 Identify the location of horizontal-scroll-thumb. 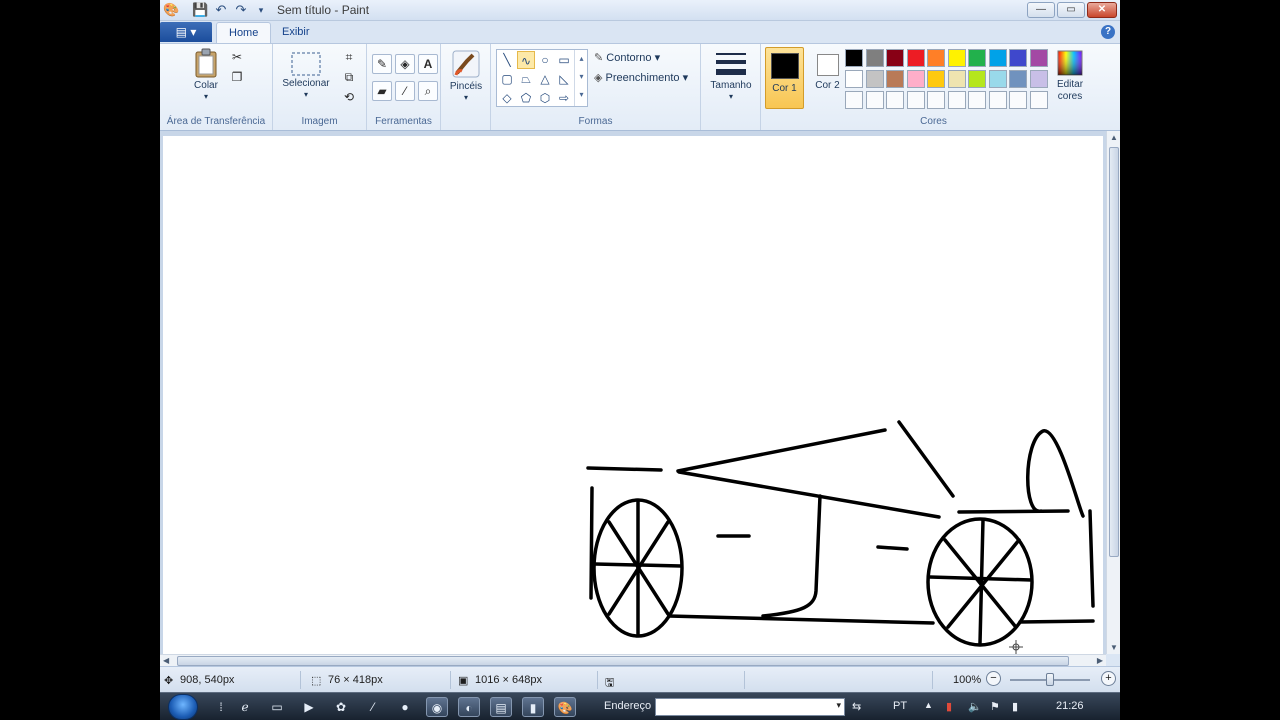
(623, 661).